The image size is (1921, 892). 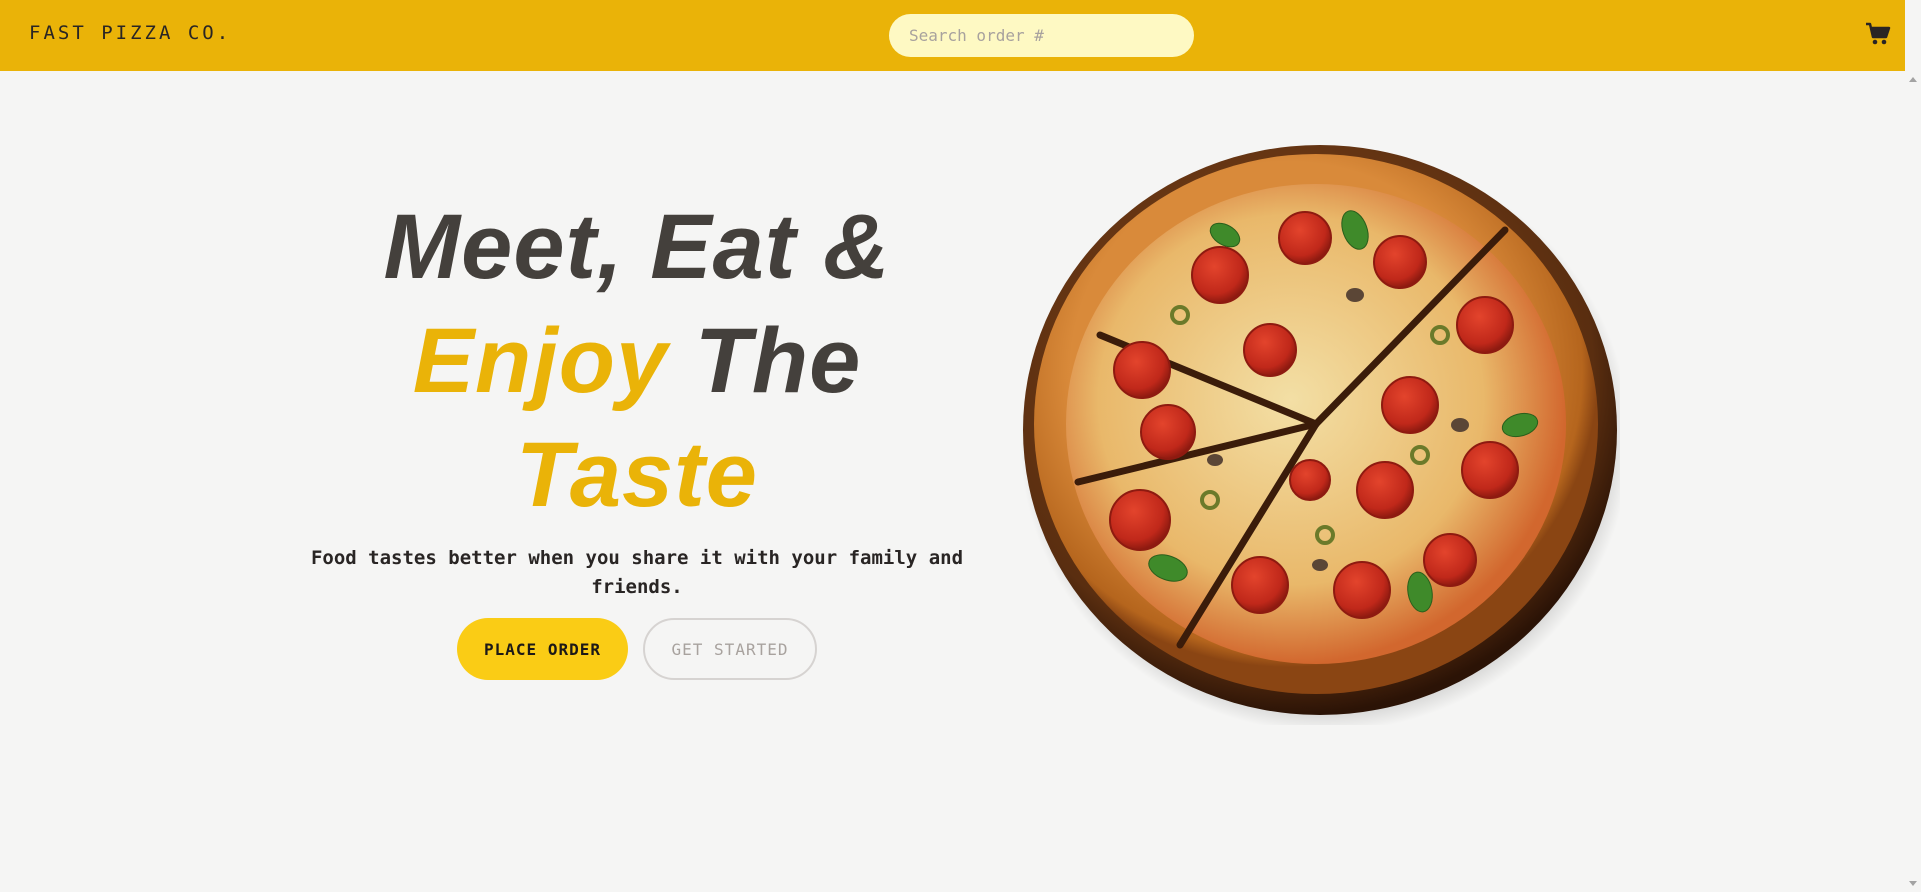 I want to click on cart-icon, so click(x=1878, y=34).